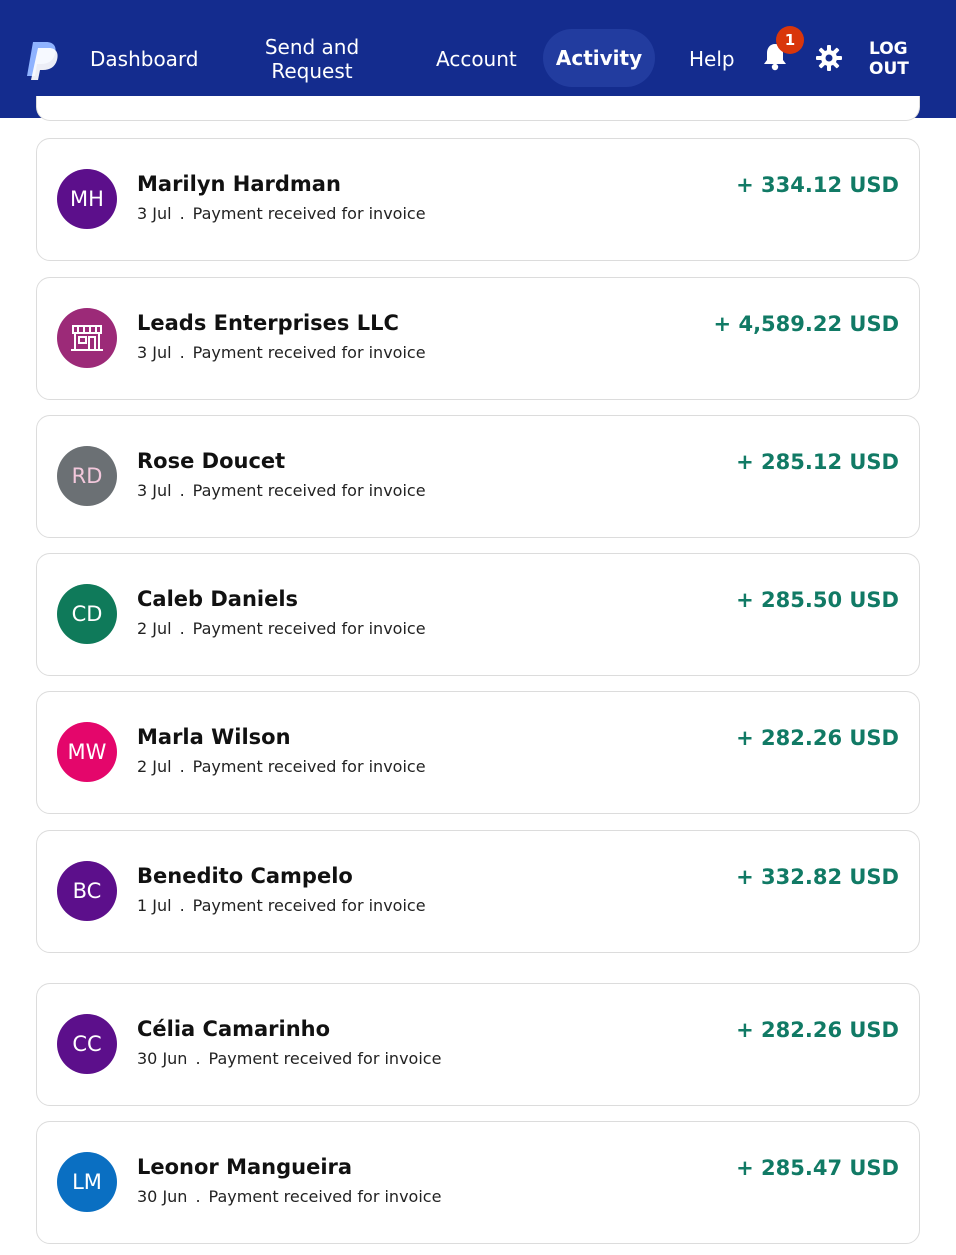 The width and height of the screenshot is (956, 1255). I want to click on transaction-details: 1 Jul. Payment received for invoice, so click(281, 905).